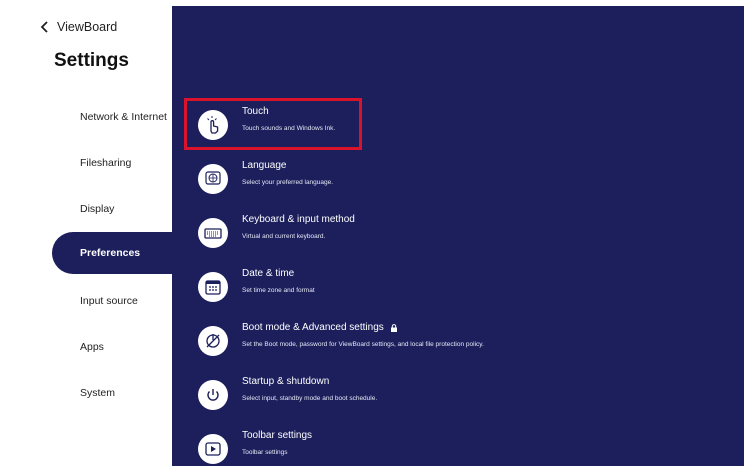  What do you see at coordinates (264, 165) in the screenshot?
I see `language-title: Language` at bounding box center [264, 165].